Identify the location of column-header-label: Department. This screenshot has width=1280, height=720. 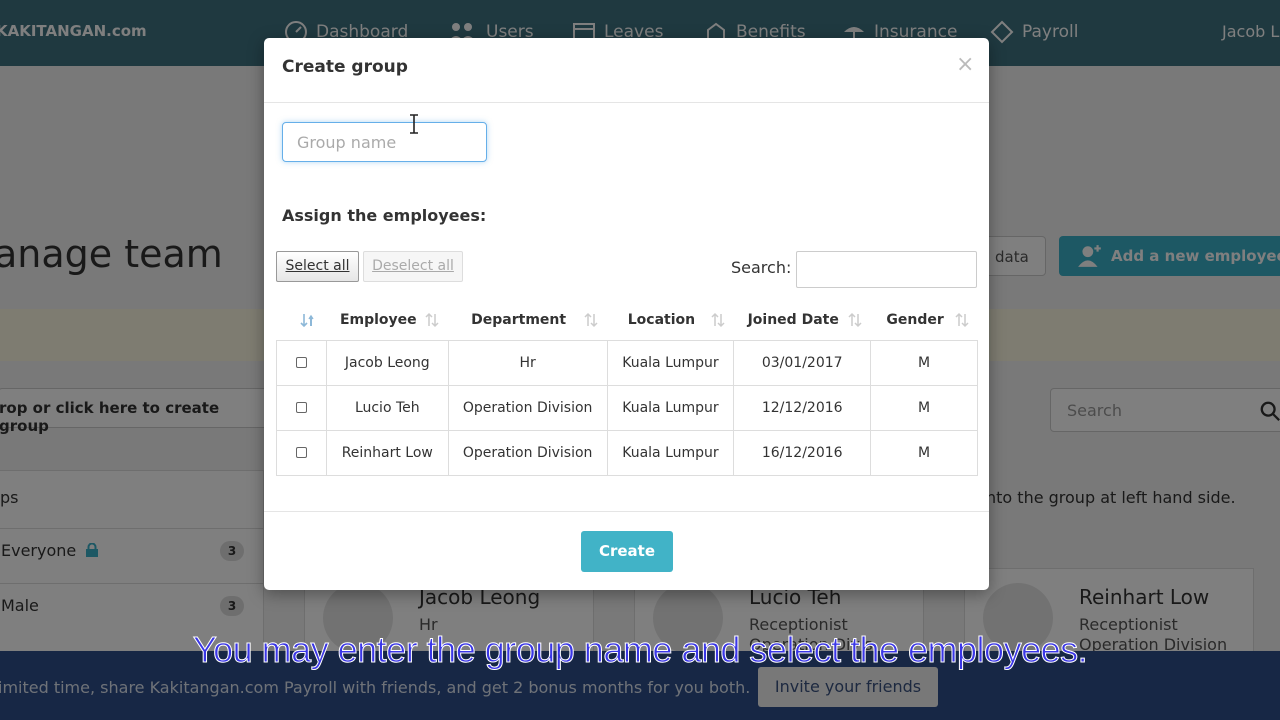
(519, 319).